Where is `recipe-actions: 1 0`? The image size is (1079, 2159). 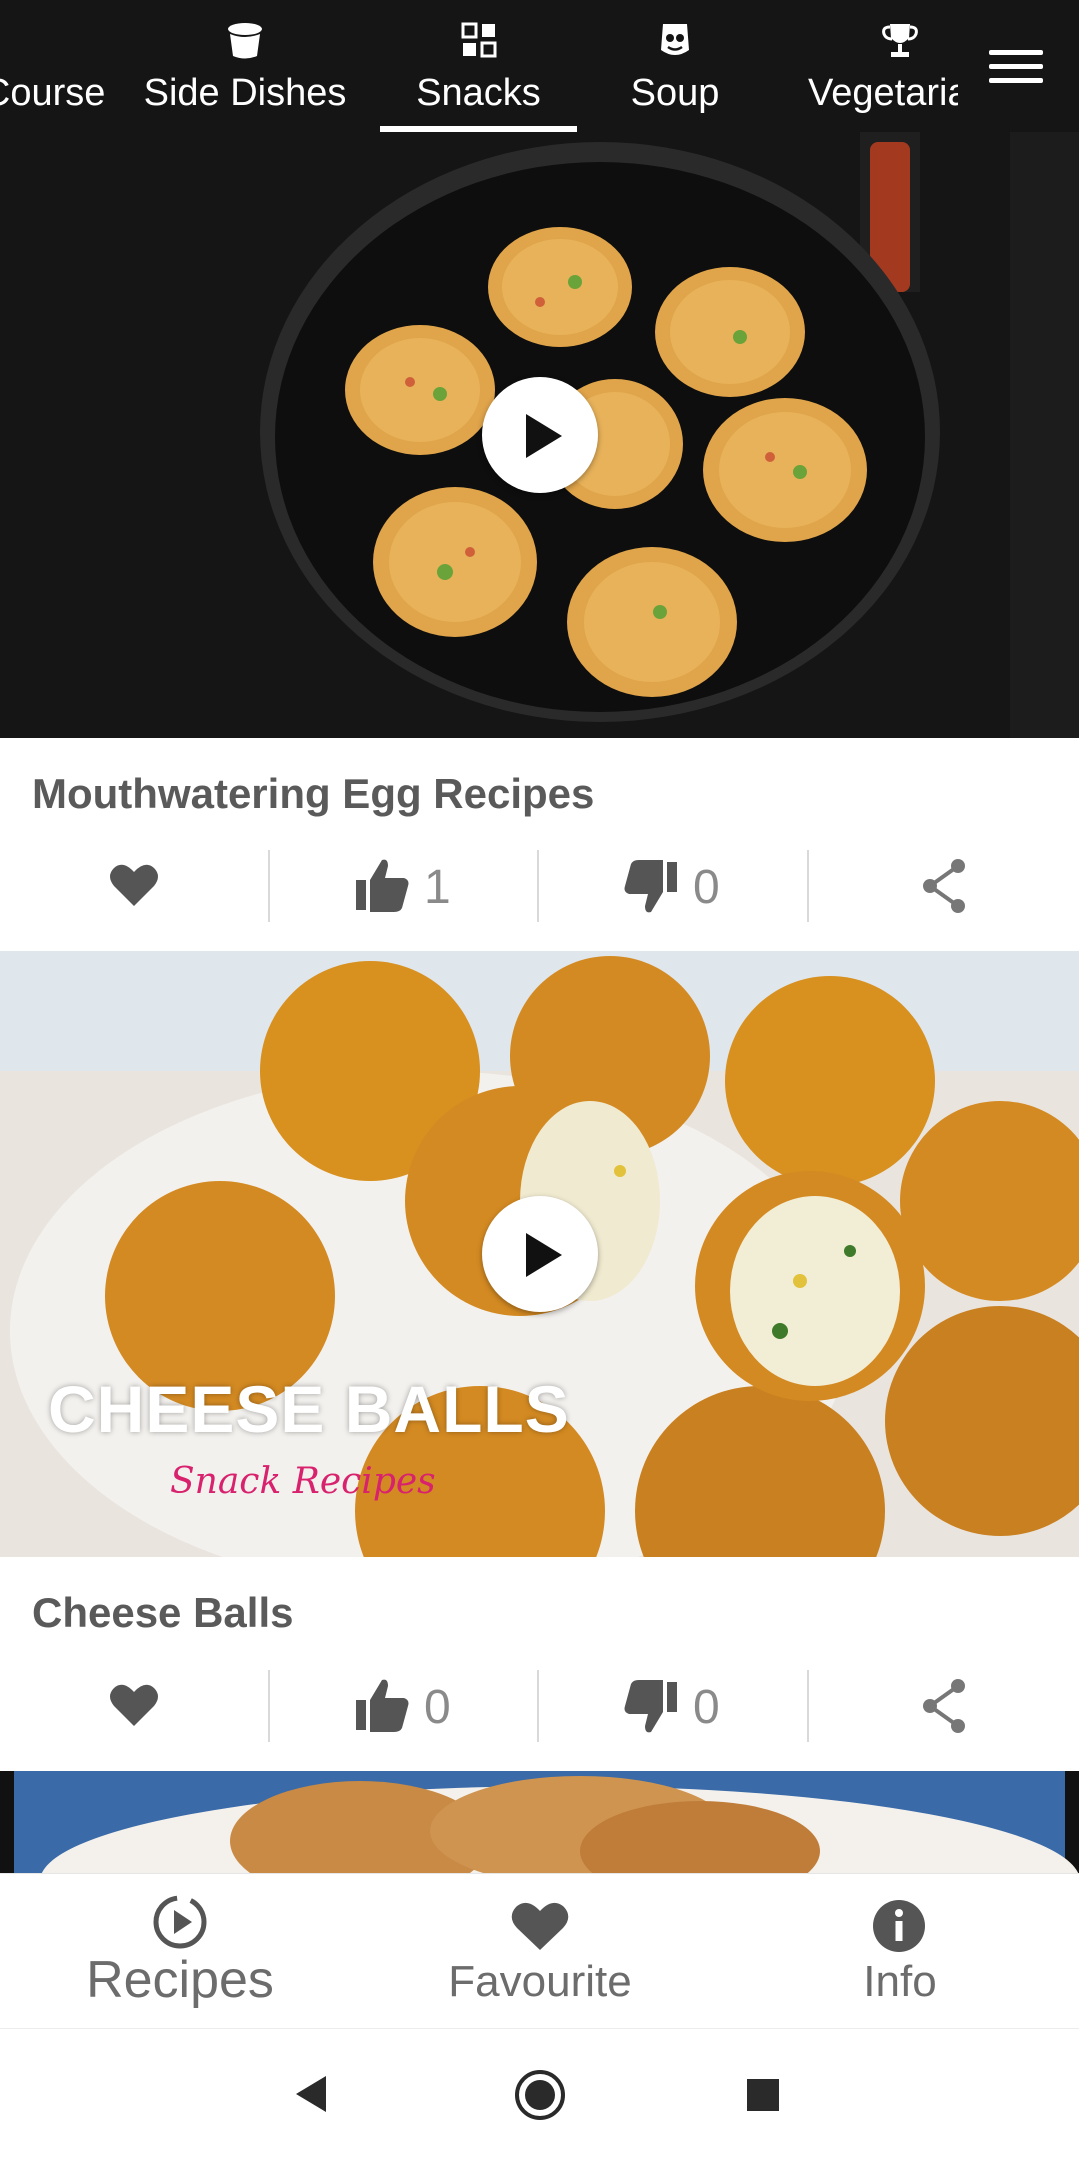 recipe-actions: 1 0 is located at coordinates (539, 886).